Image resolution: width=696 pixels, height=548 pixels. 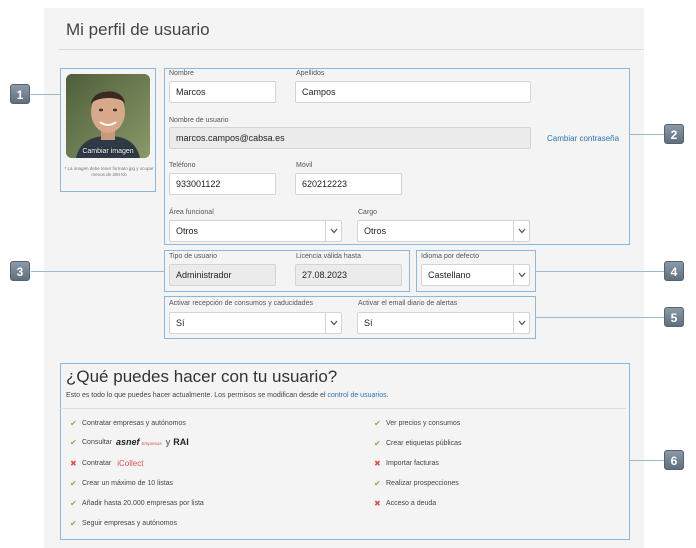 What do you see at coordinates (187, 231) in the screenshot?
I see `area-value: Otros` at bounding box center [187, 231].